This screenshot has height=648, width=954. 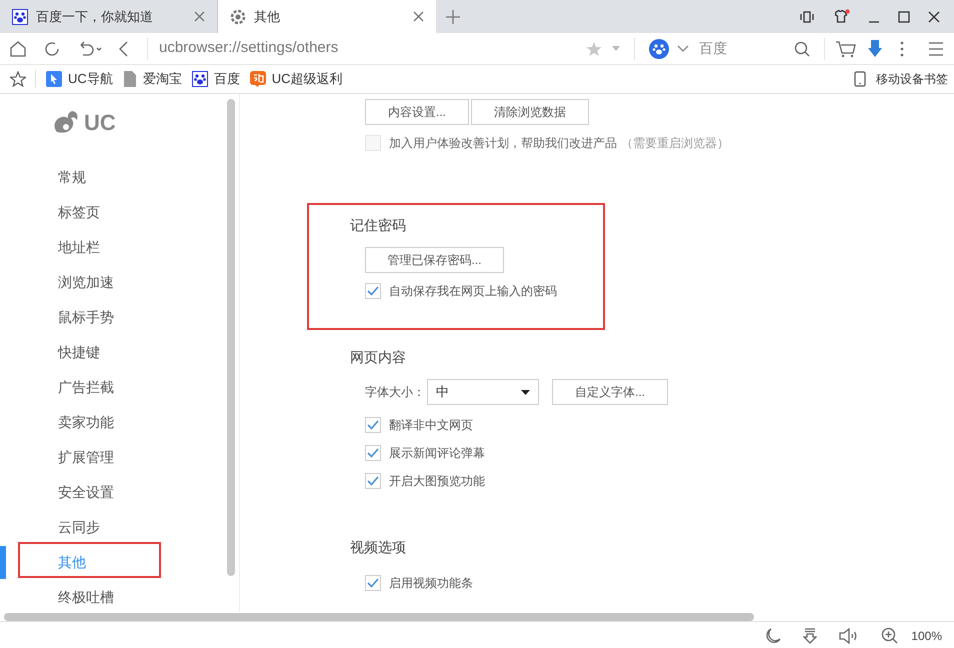 I want to click on sidebar-item: 鼠标手势, so click(x=86, y=317).